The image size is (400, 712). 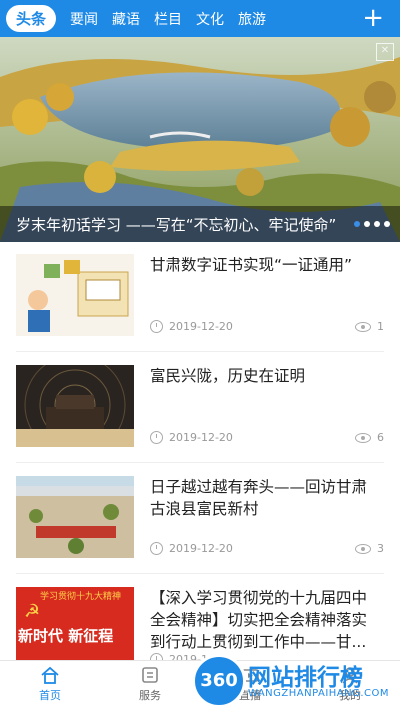 I want to click on news-title: 甘肃数字证书实现“一证通用”, so click(x=266, y=265).